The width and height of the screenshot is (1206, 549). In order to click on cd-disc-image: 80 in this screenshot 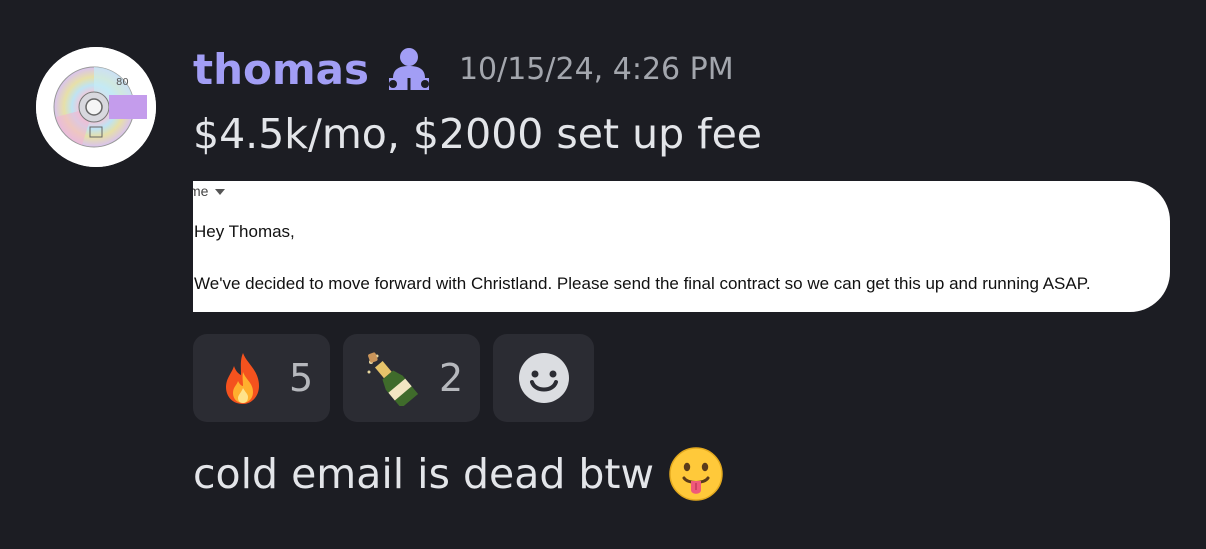, I will do `click(96, 107)`.